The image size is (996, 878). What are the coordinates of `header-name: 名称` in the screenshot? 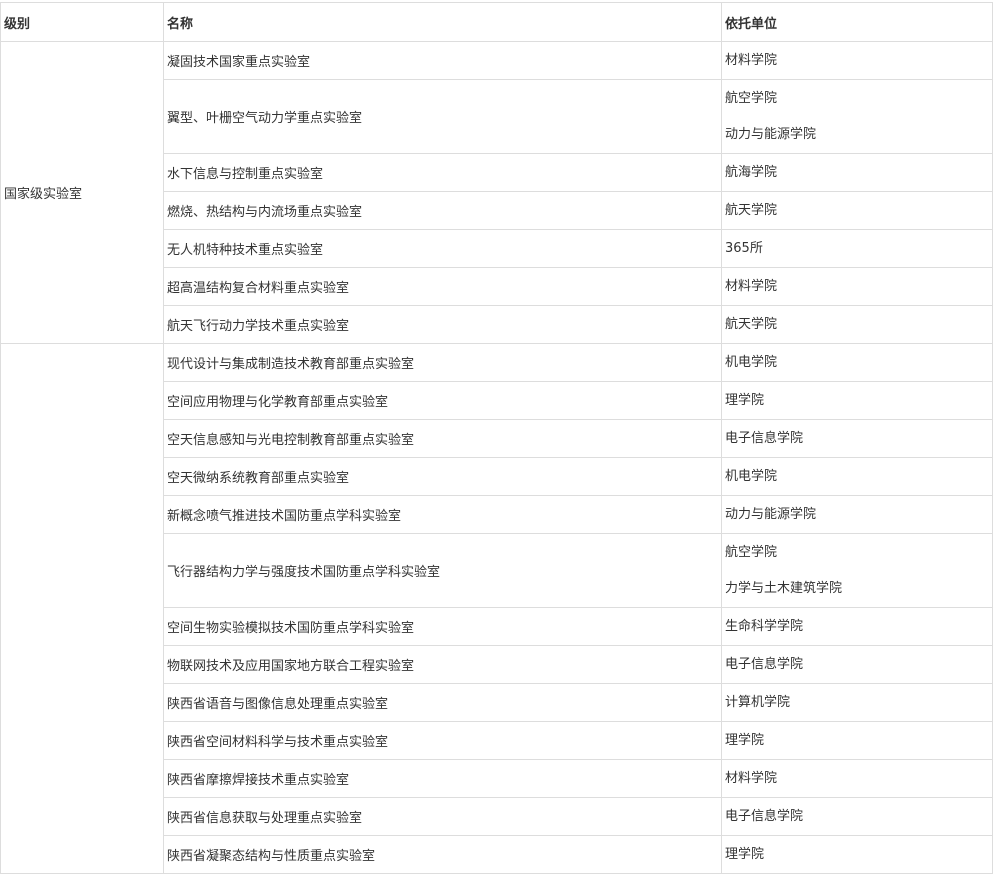 It's located at (442, 22).